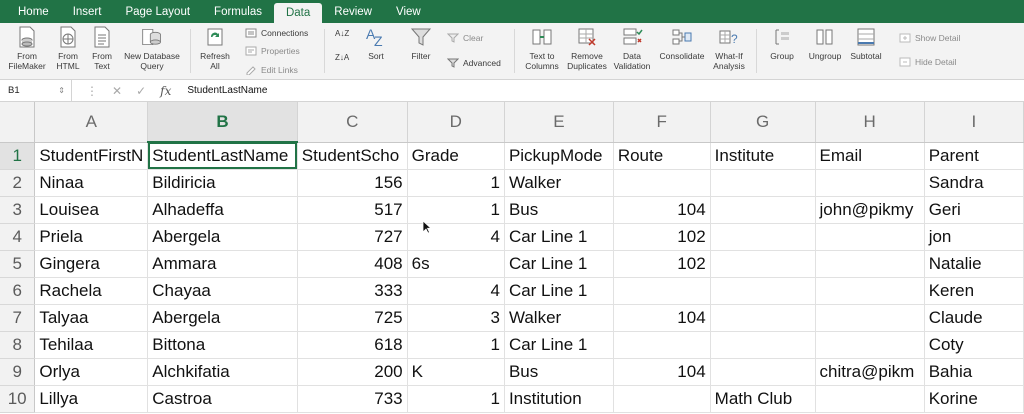 Image resolution: width=1024 pixels, height=414 pixels. Describe the element at coordinates (559, 210) in the screenshot. I see `cell-e3: Bus` at that location.